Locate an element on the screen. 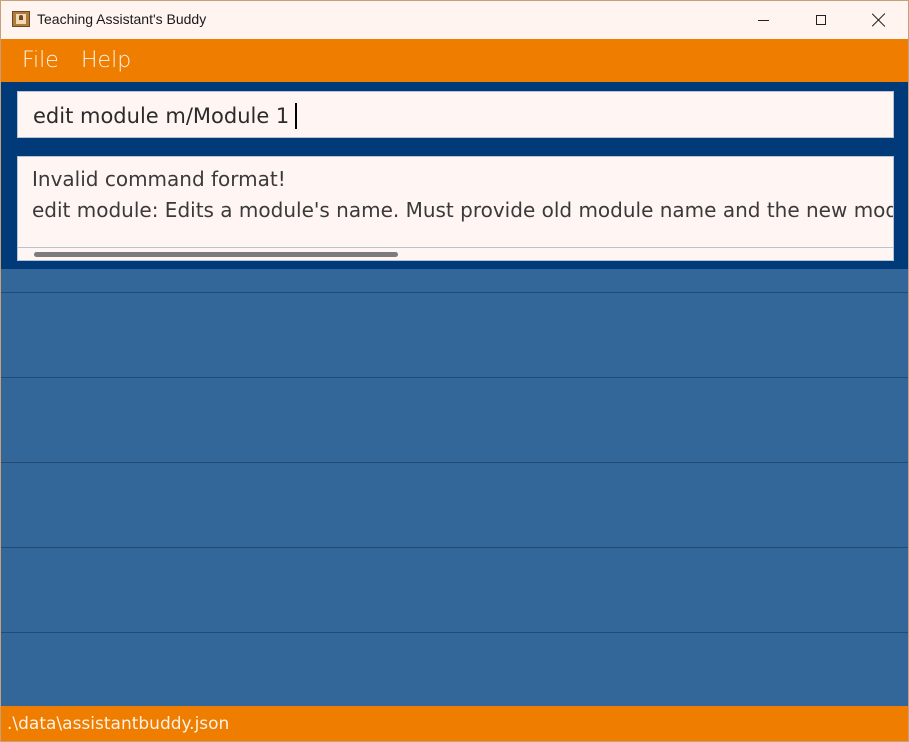 This screenshot has width=909, height=742. minimize-icon is located at coordinates (763, 20).